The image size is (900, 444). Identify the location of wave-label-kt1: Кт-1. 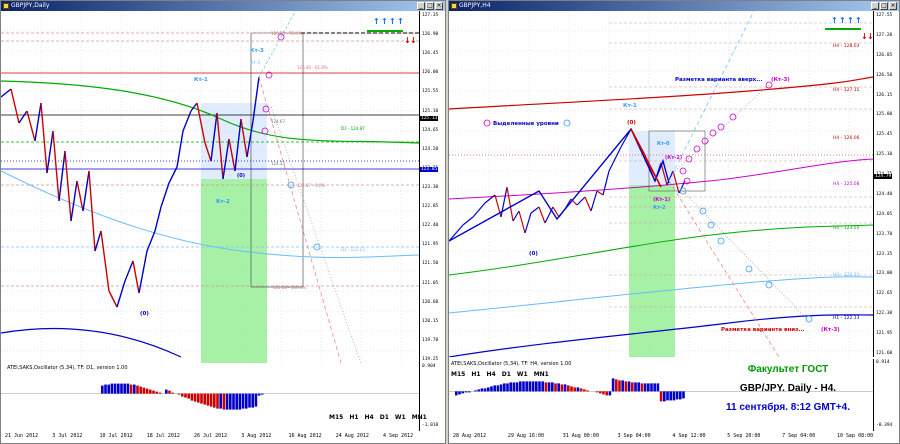
(630, 106).